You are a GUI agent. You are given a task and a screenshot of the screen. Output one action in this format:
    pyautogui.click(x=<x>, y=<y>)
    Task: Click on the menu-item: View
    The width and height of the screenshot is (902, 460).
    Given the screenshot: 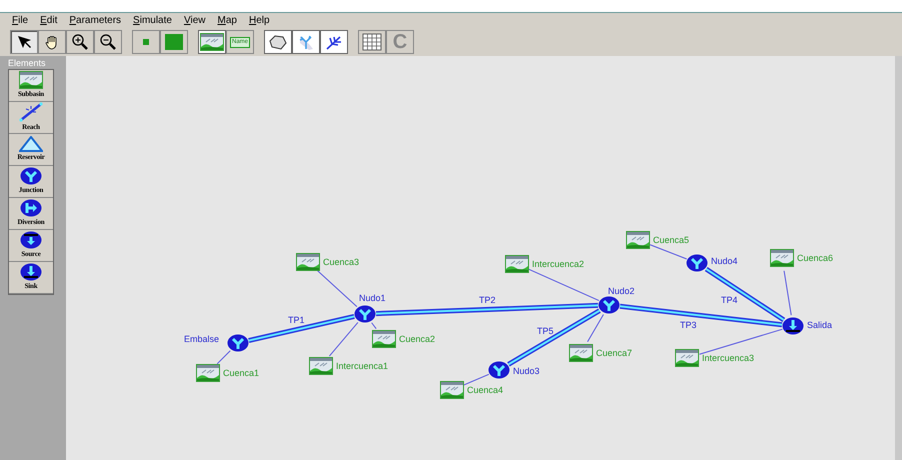 What is the action you would take?
    pyautogui.click(x=195, y=20)
    